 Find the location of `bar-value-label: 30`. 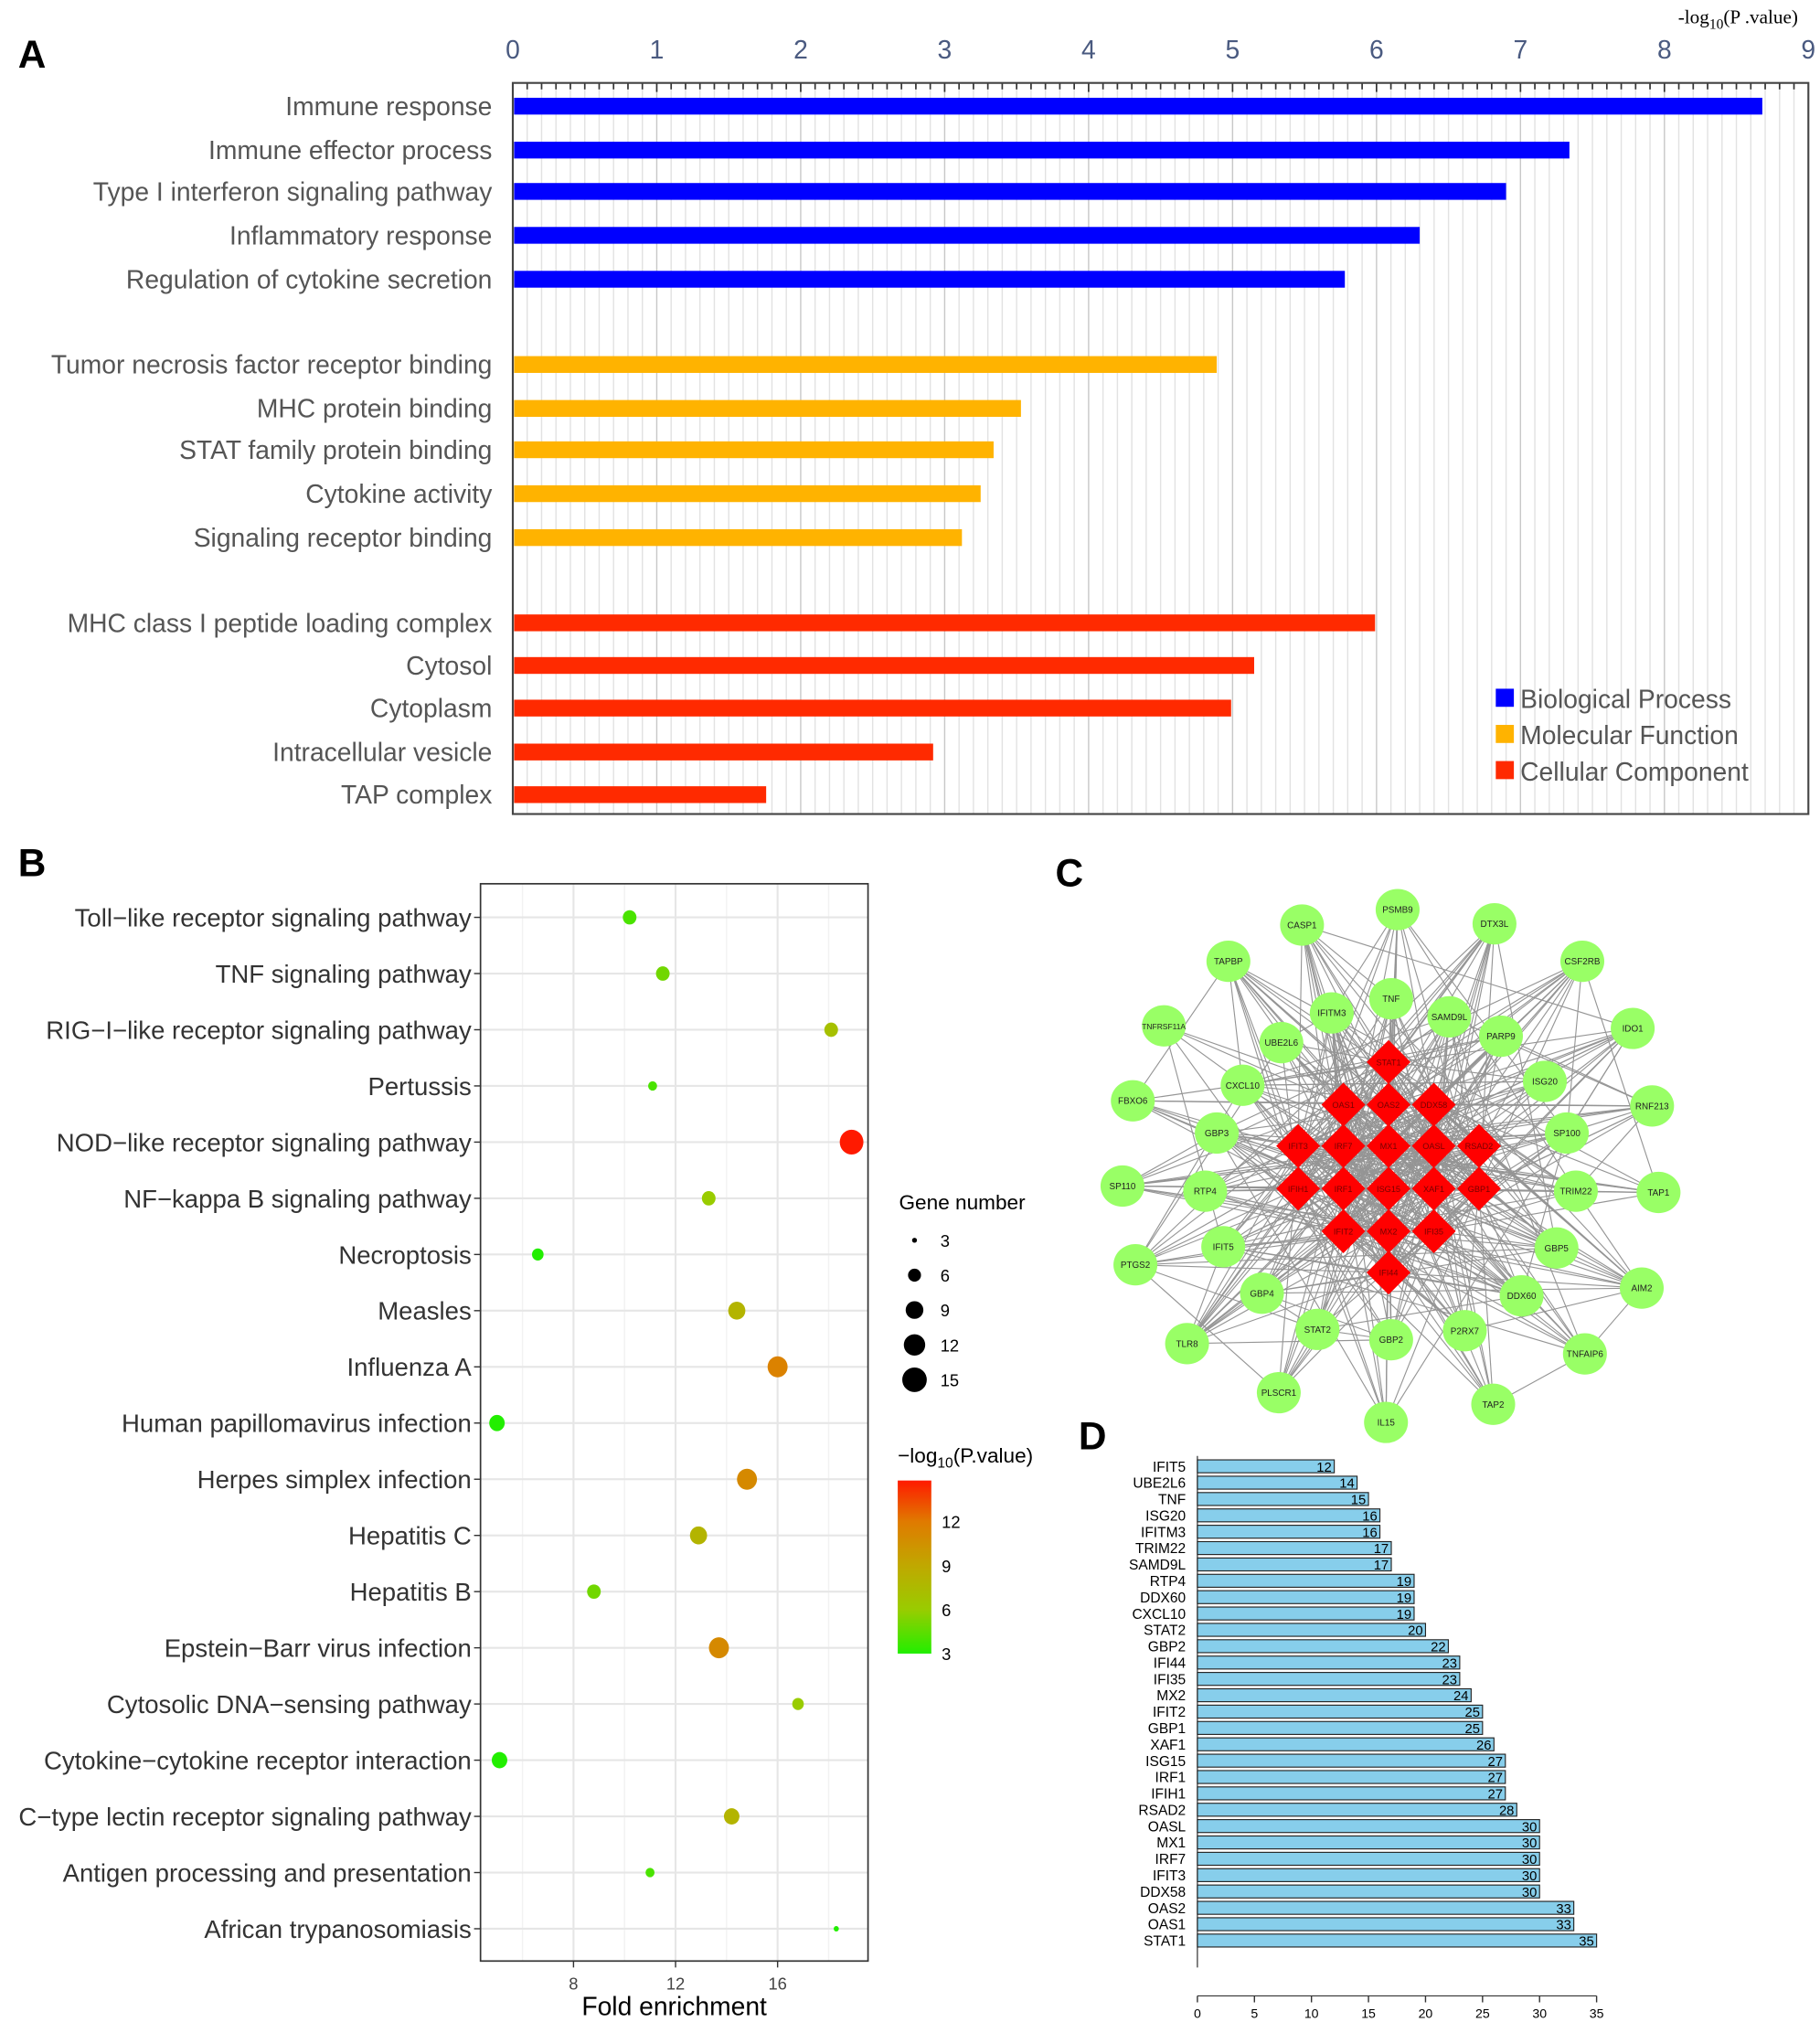

bar-value-label: 30 is located at coordinates (1530, 1860).